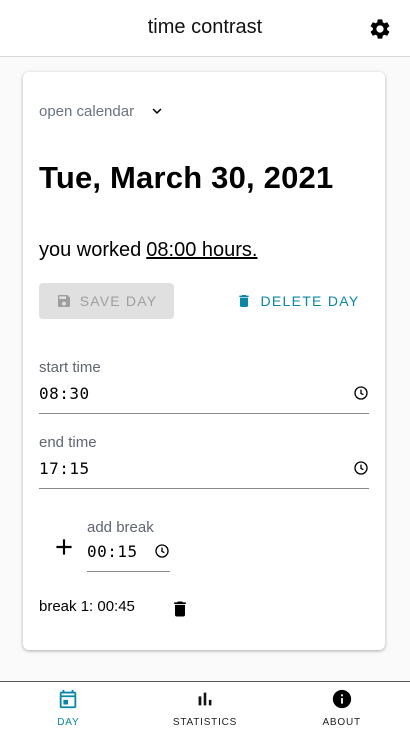  What do you see at coordinates (204, 413) in the screenshot?
I see `start-time-underline` at bounding box center [204, 413].